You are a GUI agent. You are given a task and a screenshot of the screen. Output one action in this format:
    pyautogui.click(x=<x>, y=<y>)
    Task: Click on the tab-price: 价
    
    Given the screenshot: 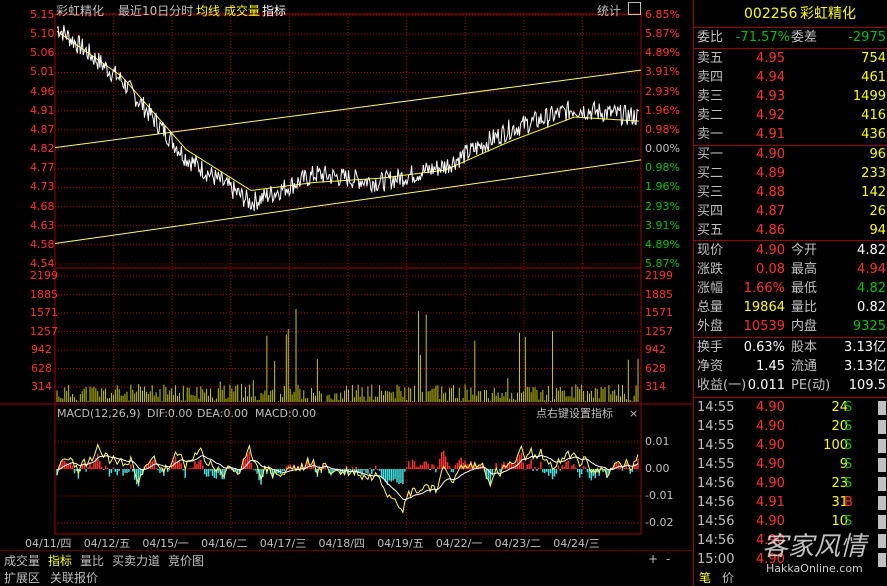 What is the action you would take?
    pyautogui.click(x=728, y=577)
    